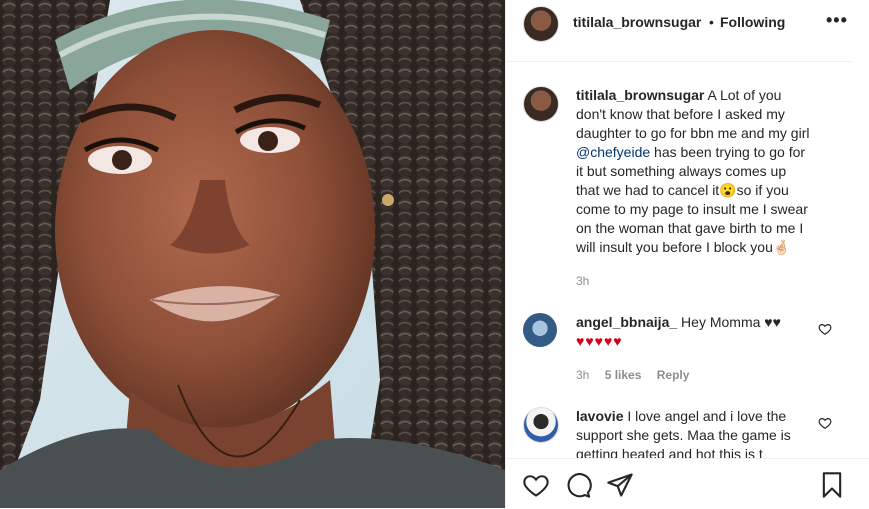 The height and width of the screenshot is (509, 869). I want to click on caption-time: 3h, so click(582, 281).